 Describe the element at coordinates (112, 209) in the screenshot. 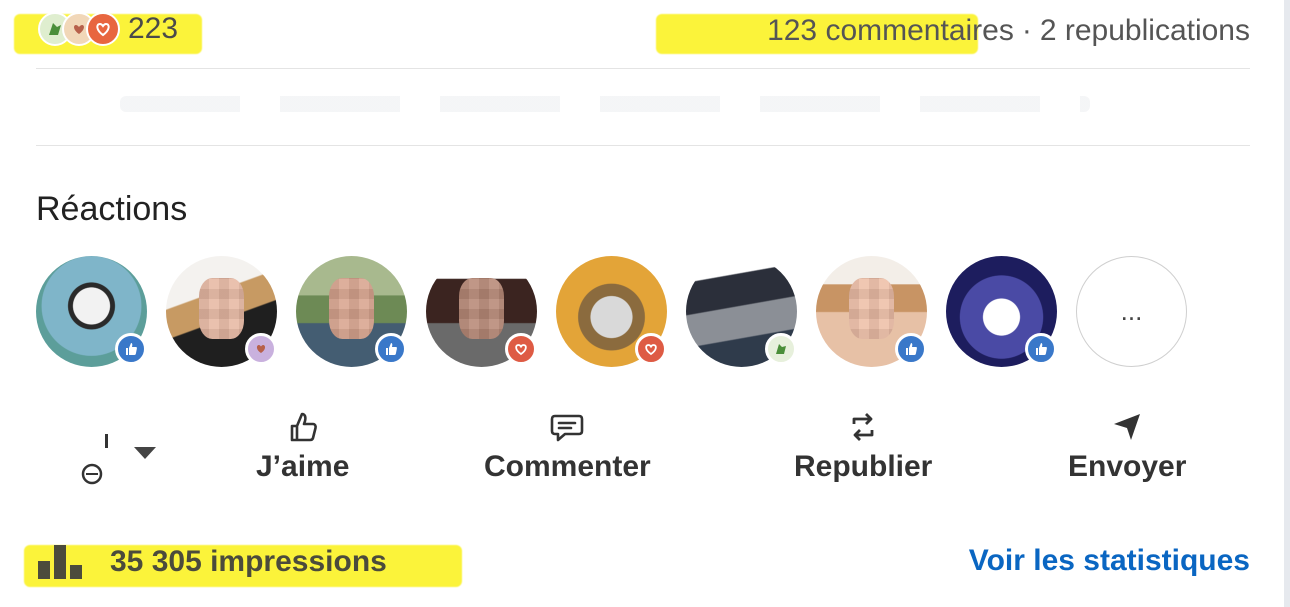

I see `reactions-heading: Réactions` at that location.